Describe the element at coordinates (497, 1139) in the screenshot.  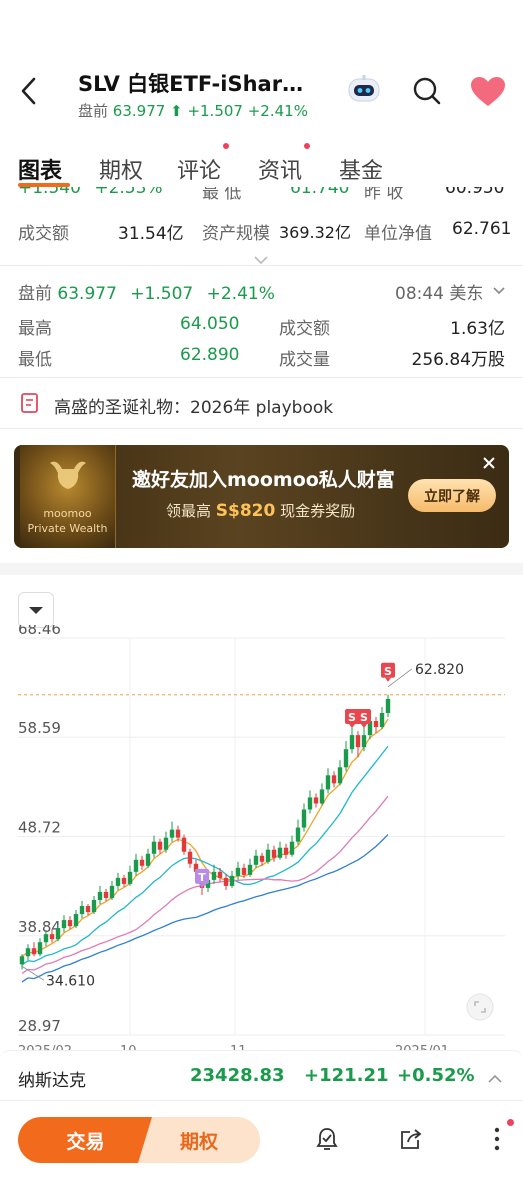
I see `more-menu-icon` at that location.